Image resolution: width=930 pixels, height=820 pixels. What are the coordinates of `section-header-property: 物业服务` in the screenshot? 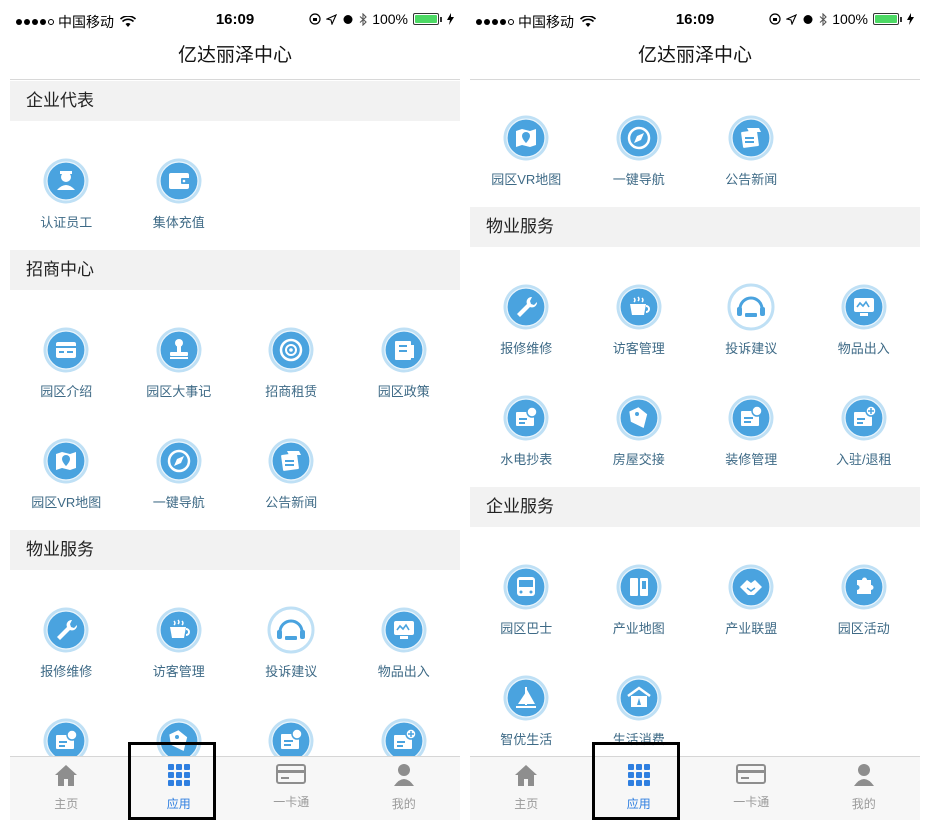 It's located at (235, 550).